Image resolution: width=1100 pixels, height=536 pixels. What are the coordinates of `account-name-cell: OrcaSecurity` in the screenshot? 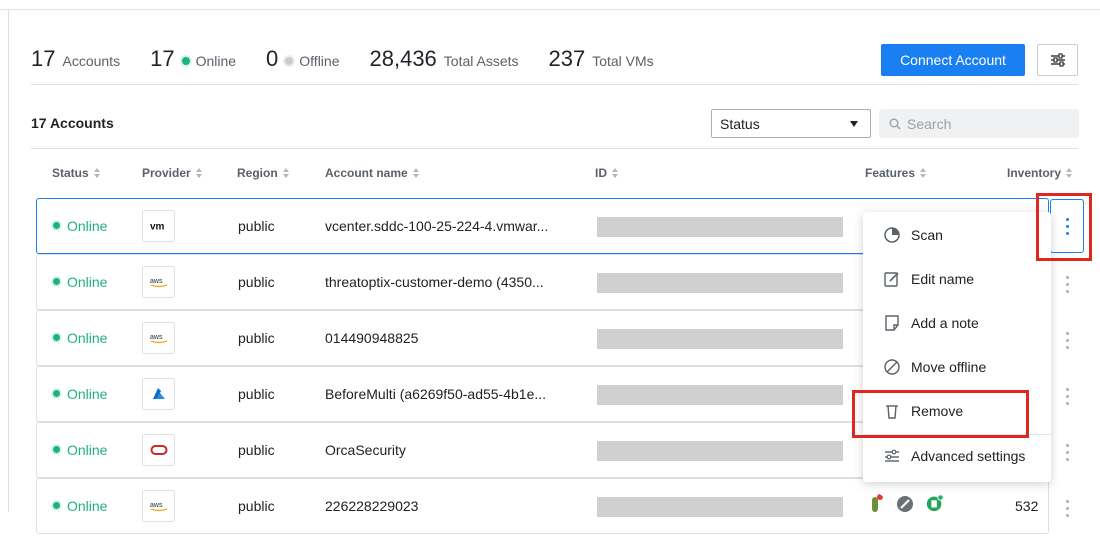 It's located at (365, 450).